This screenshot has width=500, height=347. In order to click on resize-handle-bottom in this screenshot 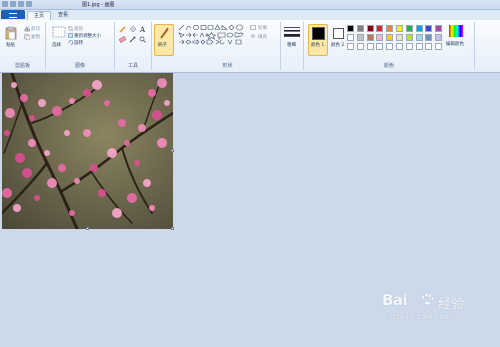, I will do `click(87, 228)`.